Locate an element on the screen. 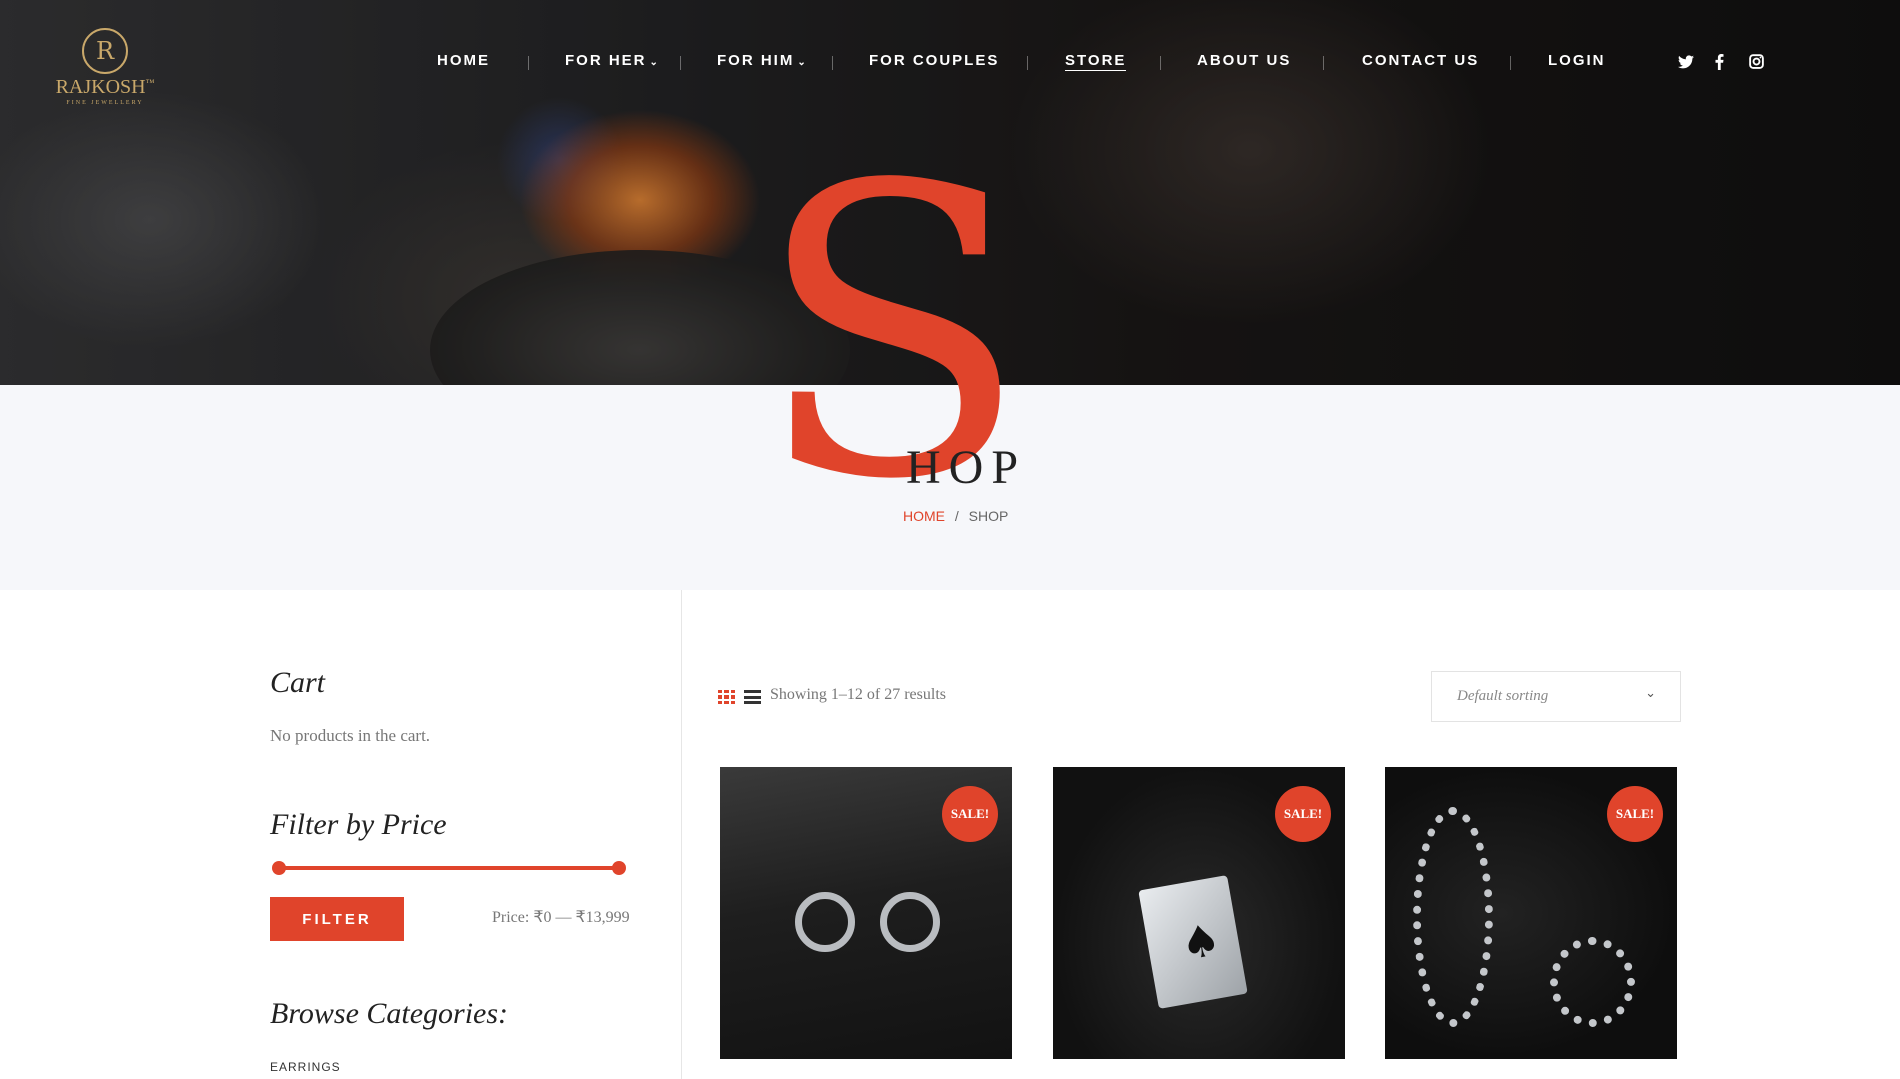  nav-for-couples: FOR COUPLES is located at coordinates (934, 60).